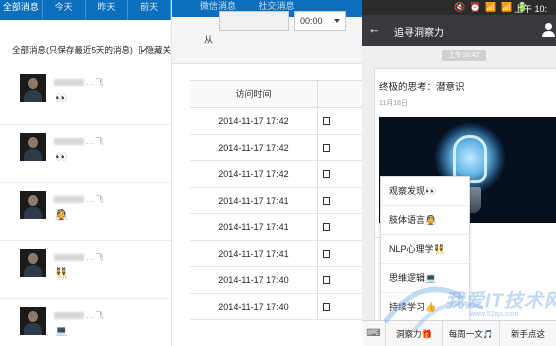 Image resolution: width=556 pixels, height=346 pixels. Describe the element at coordinates (549, 30) in the screenshot. I see `person-icon` at that location.